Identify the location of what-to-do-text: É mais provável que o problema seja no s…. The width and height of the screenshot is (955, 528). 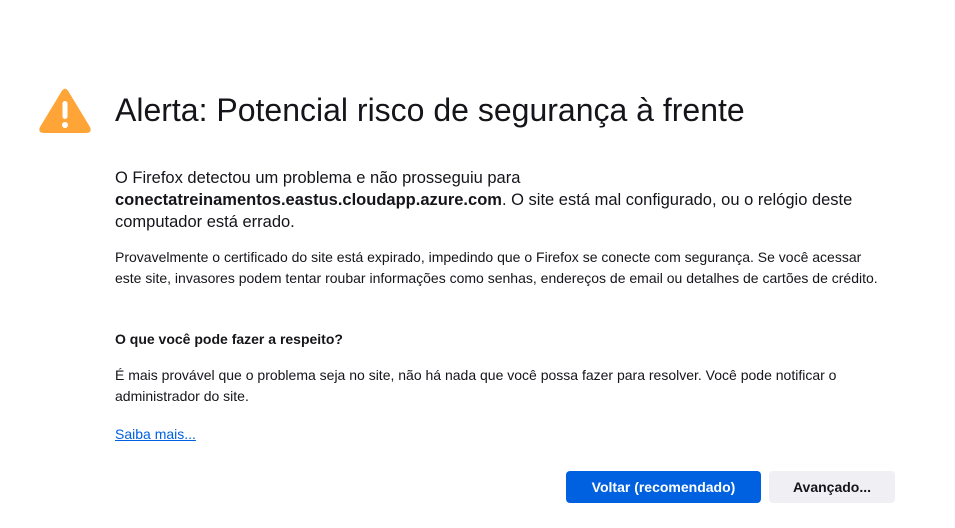
(476, 385).